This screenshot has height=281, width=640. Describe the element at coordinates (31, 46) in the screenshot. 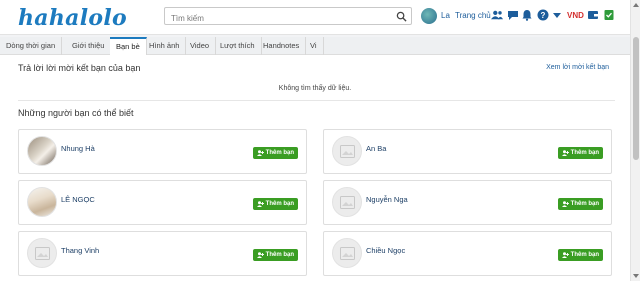

I see `tab-timeline: Dòng thời gian` at that location.